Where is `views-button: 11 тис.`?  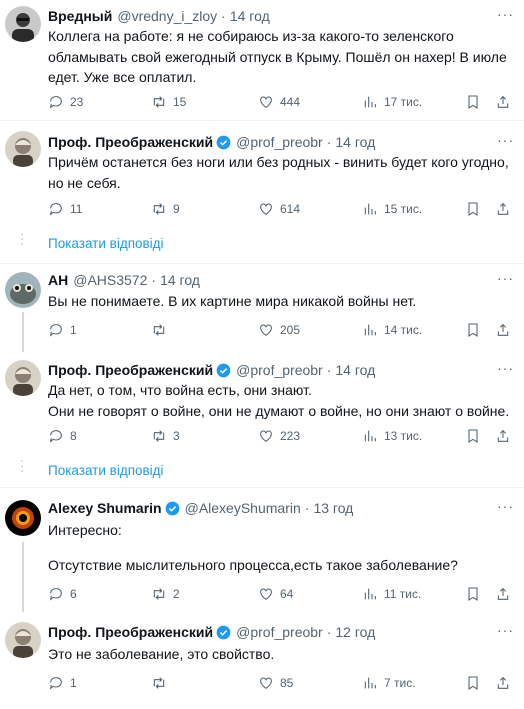
views-button: 11 тис. is located at coordinates (391, 594).